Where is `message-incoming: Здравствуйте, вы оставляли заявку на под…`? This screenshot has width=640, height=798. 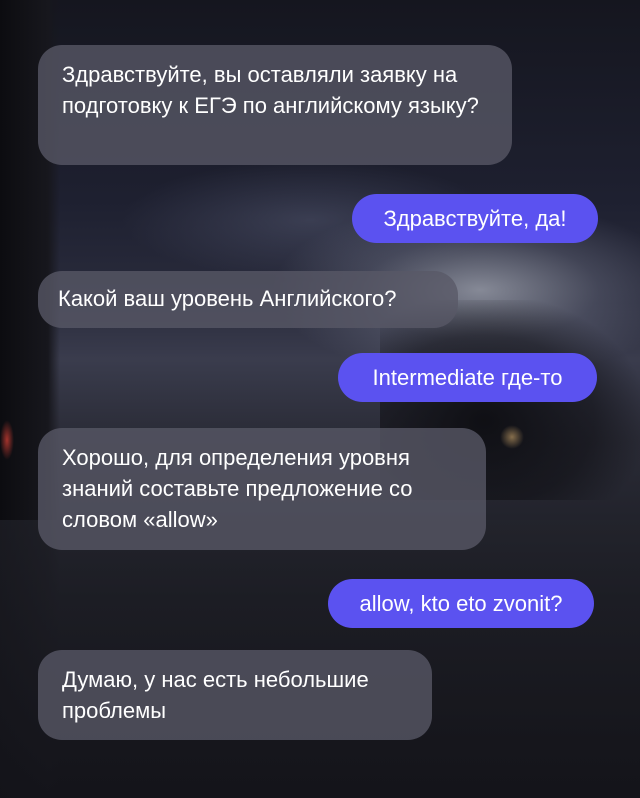 message-incoming: Здравствуйте, вы оставляли заявку на под… is located at coordinates (275, 105).